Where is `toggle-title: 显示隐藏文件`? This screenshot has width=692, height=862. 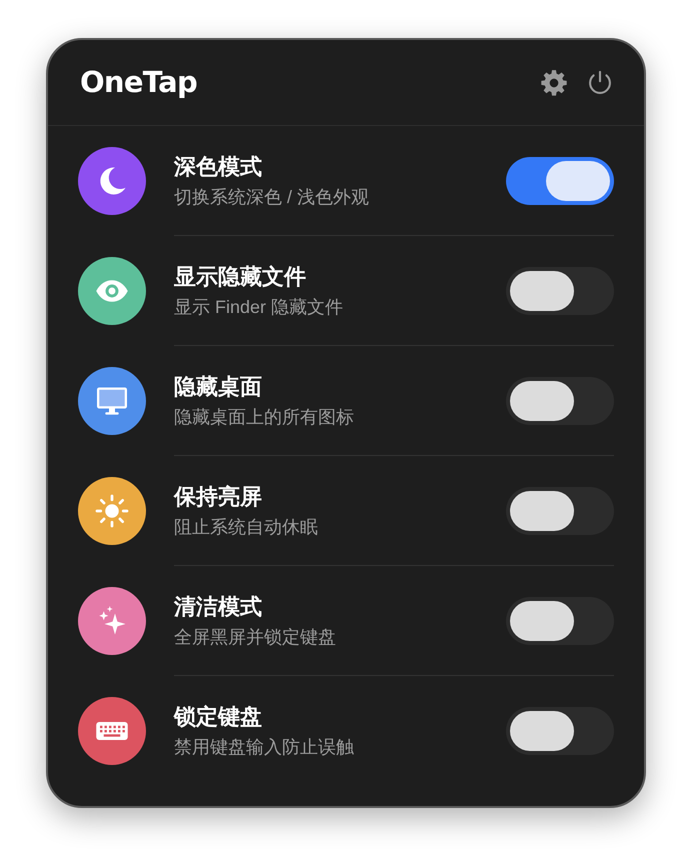
toggle-title: 显示隐藏文件 is located at coordinates (240, 276).